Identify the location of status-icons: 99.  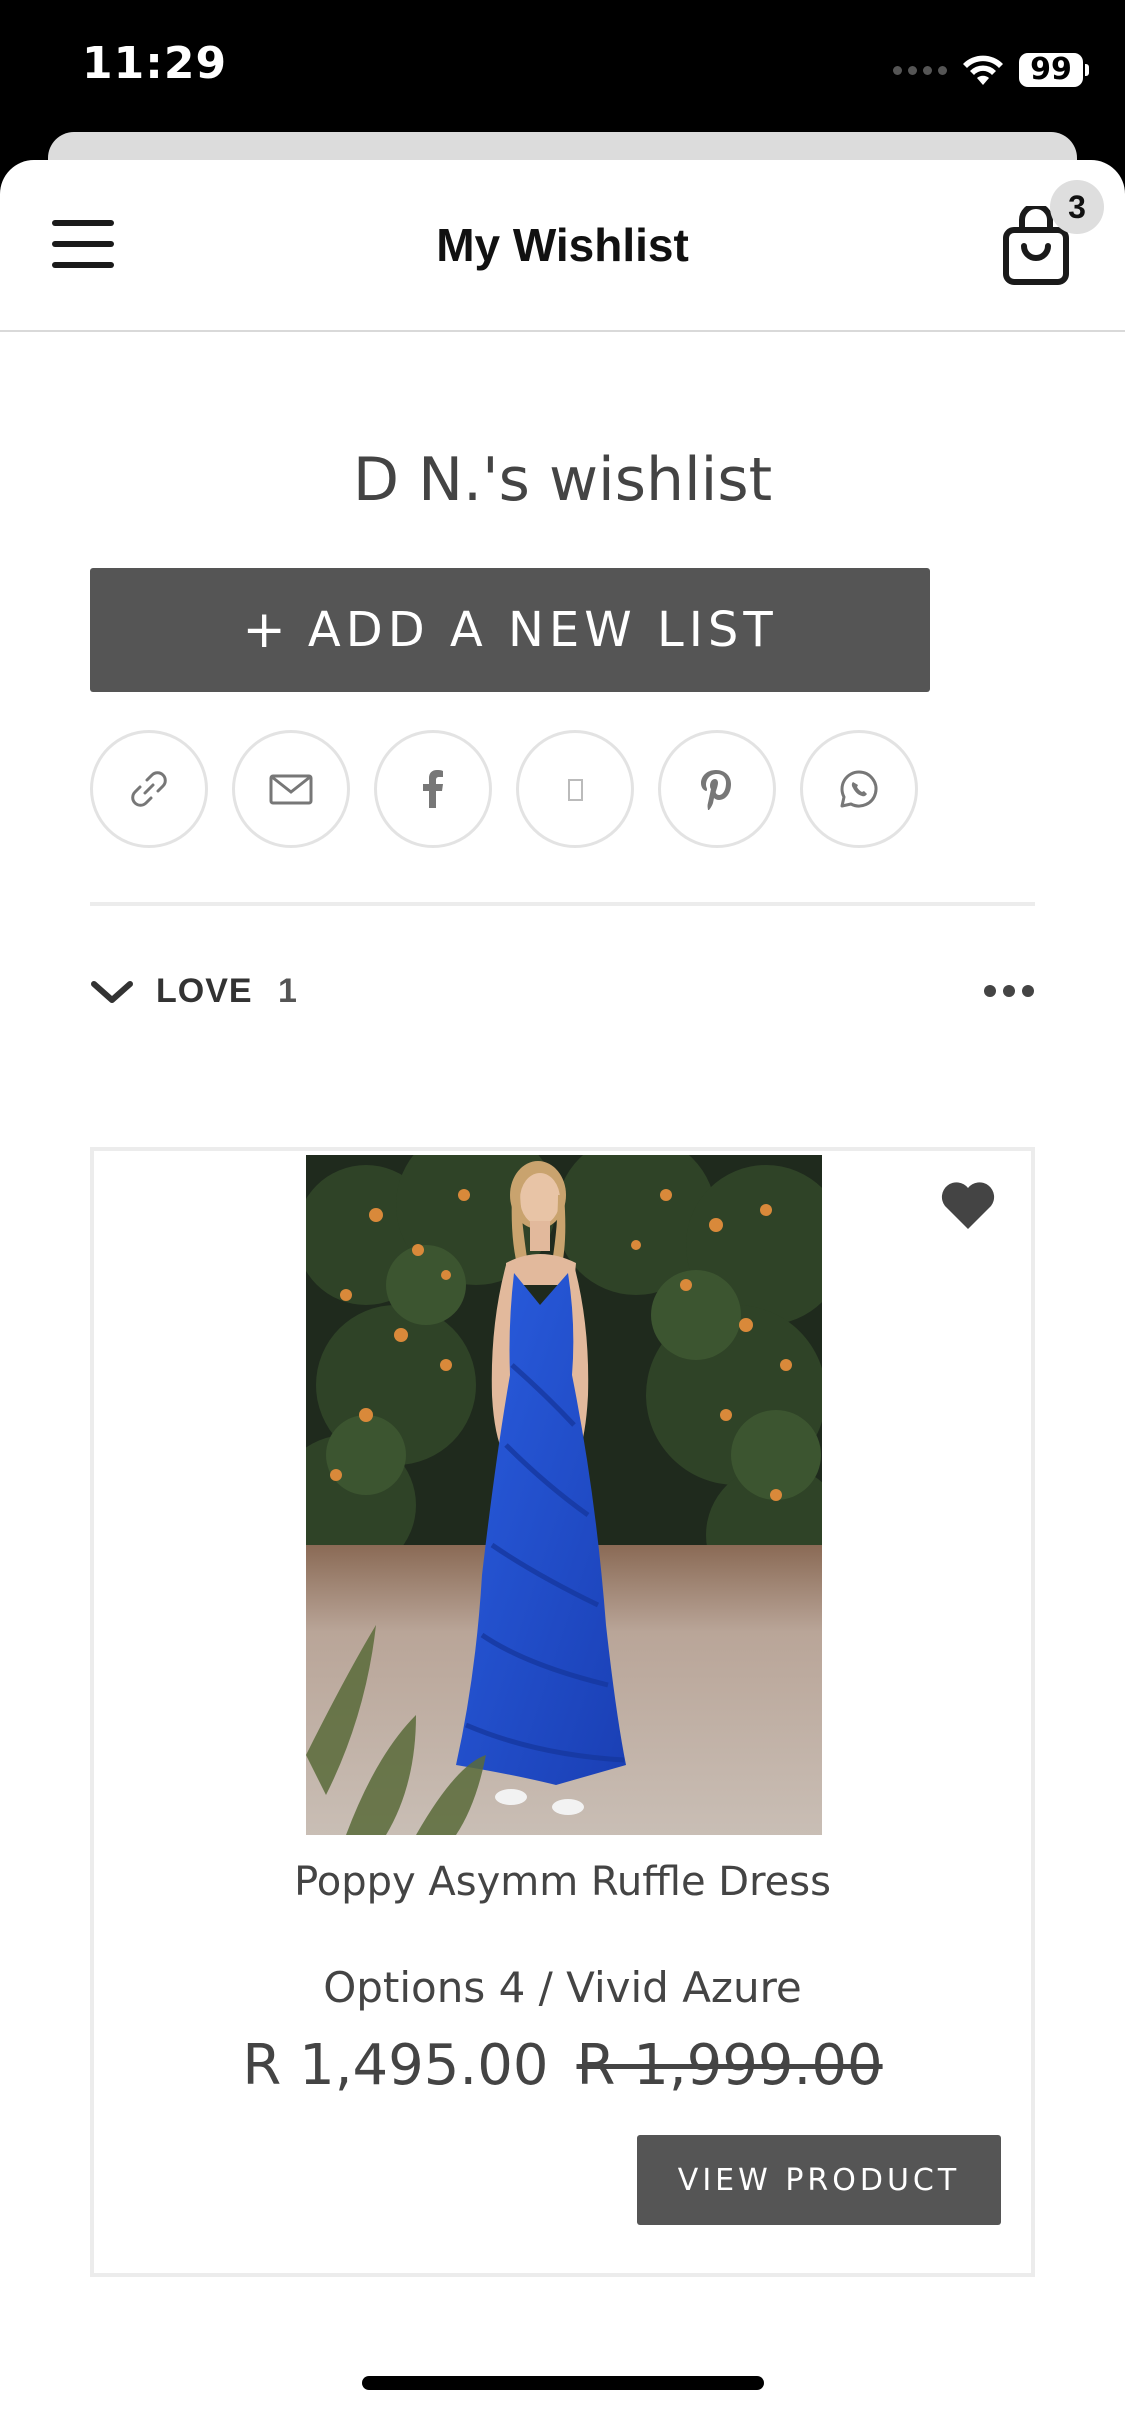
(991, 70).